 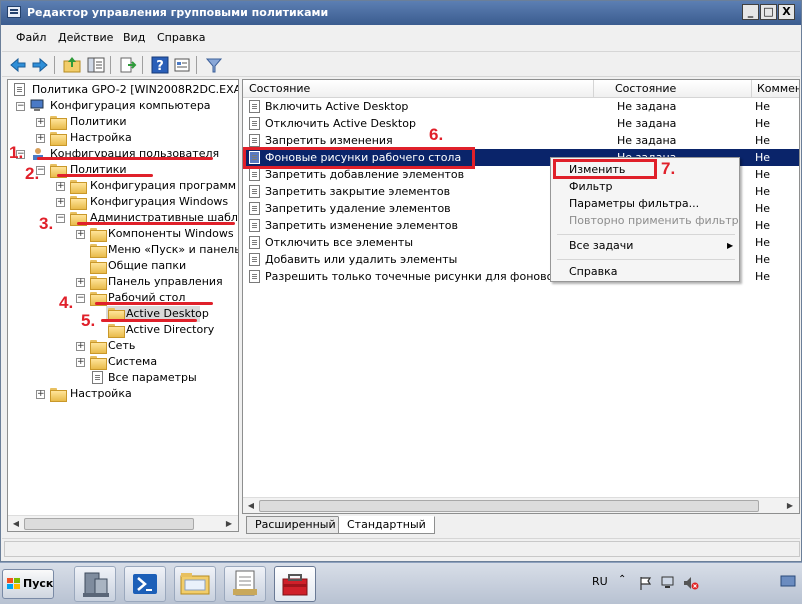 I want to click on column-header-name: Состояние, so click(x=279, y=88).